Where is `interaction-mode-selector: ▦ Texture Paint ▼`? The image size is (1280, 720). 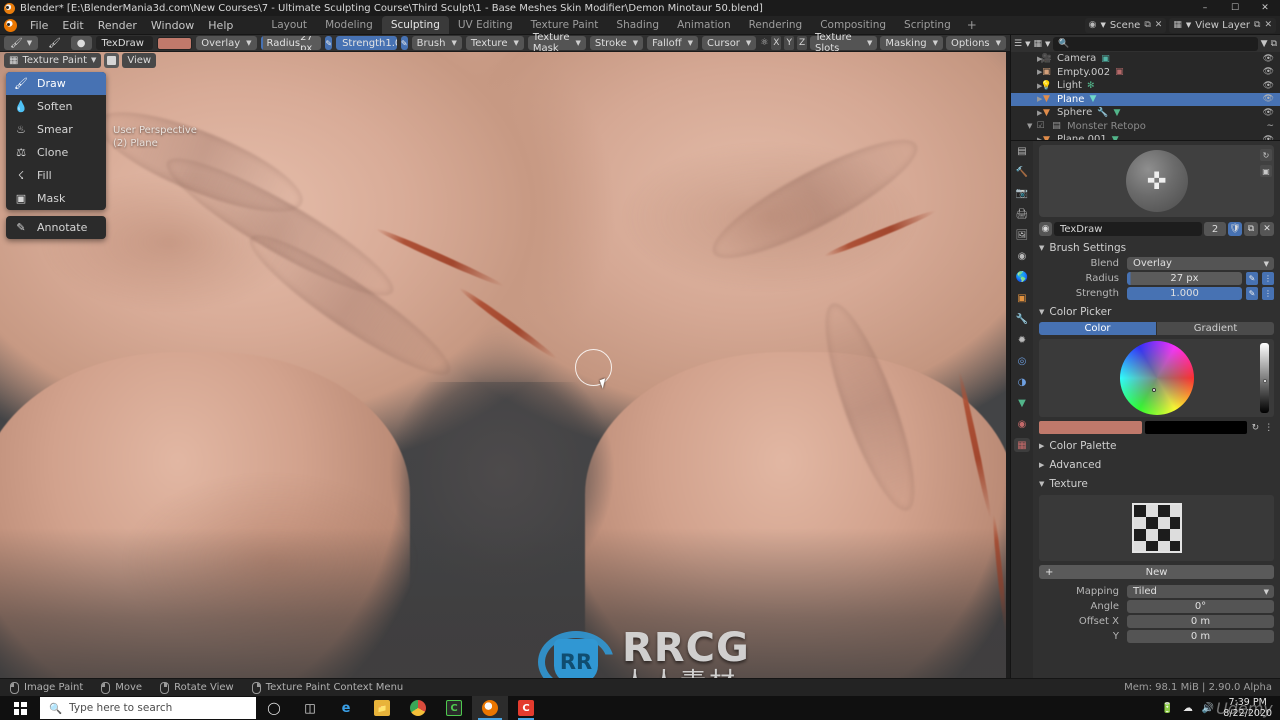 interaction-mode-selector: ▦ Texture Paint ▼ is located at coordinates (53, 60).